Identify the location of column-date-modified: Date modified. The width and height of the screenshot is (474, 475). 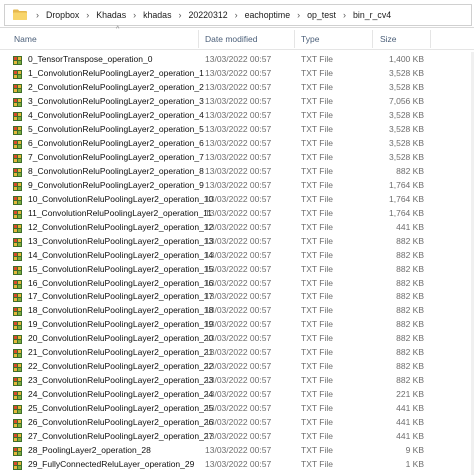
(231, 39).